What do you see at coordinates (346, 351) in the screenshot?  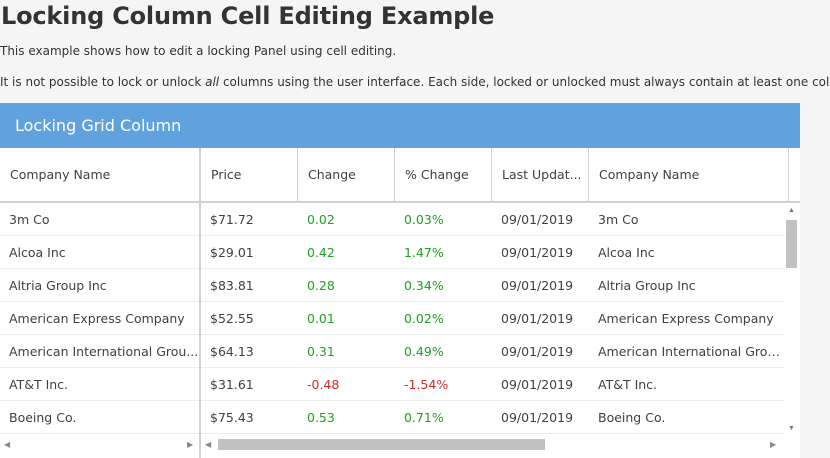 I see `cell-change: 0.31` at bounding box center [346, 351].